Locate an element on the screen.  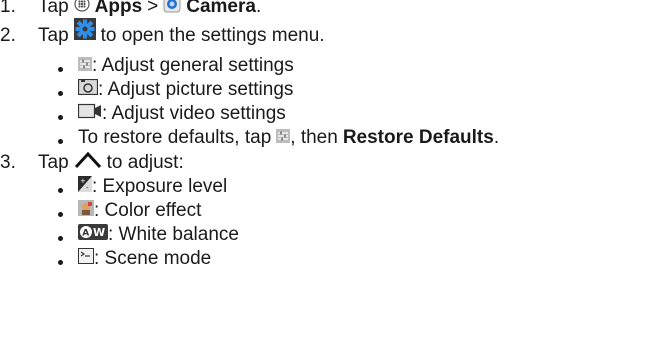
list-item-text: : Scene mode is located at coordinates (153, 258).